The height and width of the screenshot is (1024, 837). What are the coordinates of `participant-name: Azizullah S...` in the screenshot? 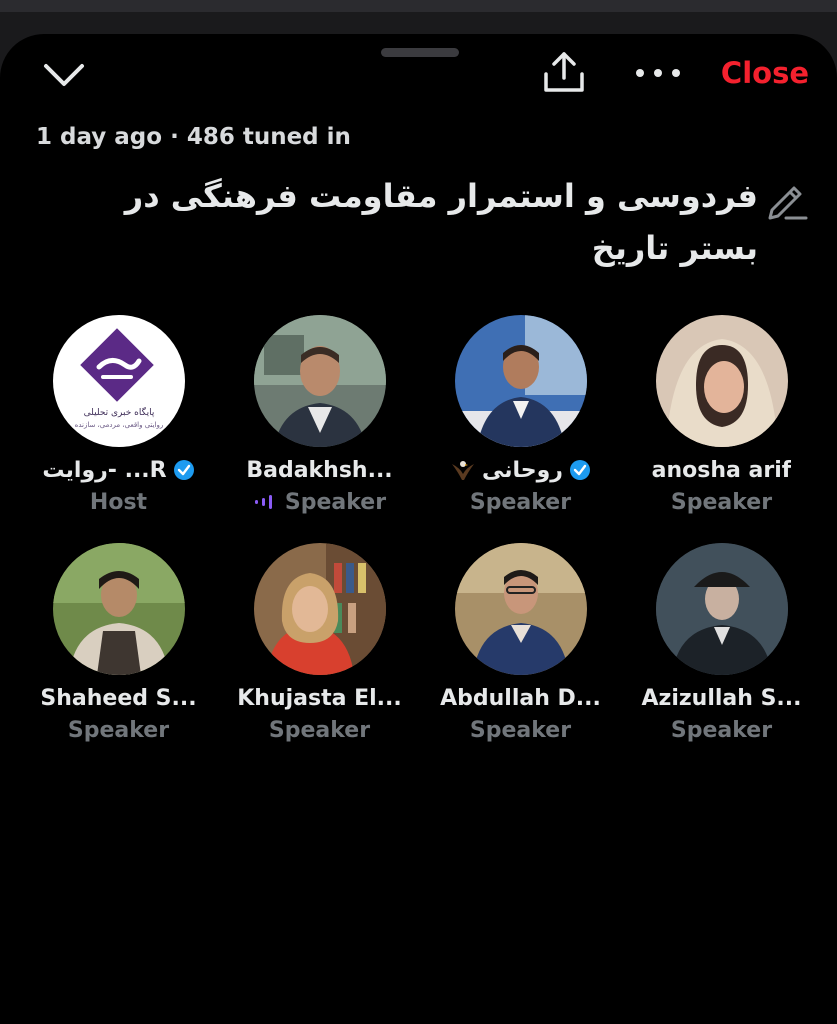 It's located at (721, 698).